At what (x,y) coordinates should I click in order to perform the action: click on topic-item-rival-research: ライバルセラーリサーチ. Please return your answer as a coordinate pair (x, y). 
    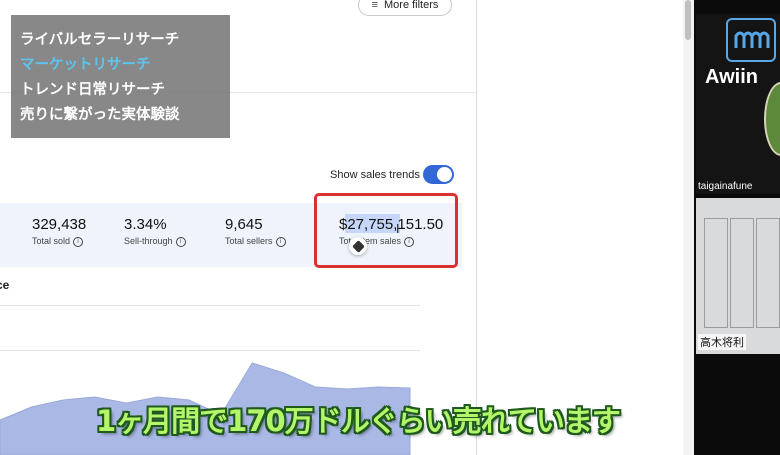
    Looking at the image, I should click on (100, 40).